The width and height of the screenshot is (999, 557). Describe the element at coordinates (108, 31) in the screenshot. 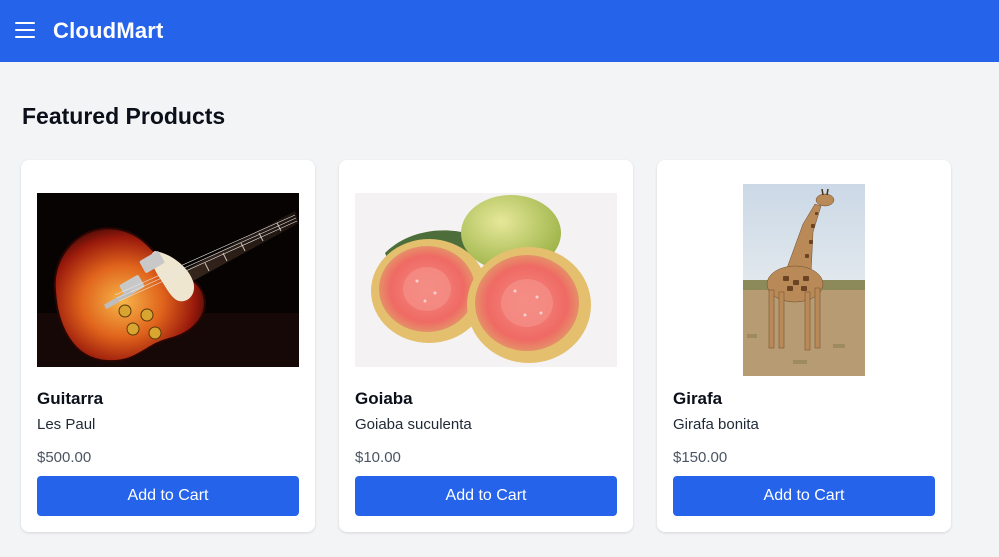

I see `brand-logo-text: CloudMart` at that location.